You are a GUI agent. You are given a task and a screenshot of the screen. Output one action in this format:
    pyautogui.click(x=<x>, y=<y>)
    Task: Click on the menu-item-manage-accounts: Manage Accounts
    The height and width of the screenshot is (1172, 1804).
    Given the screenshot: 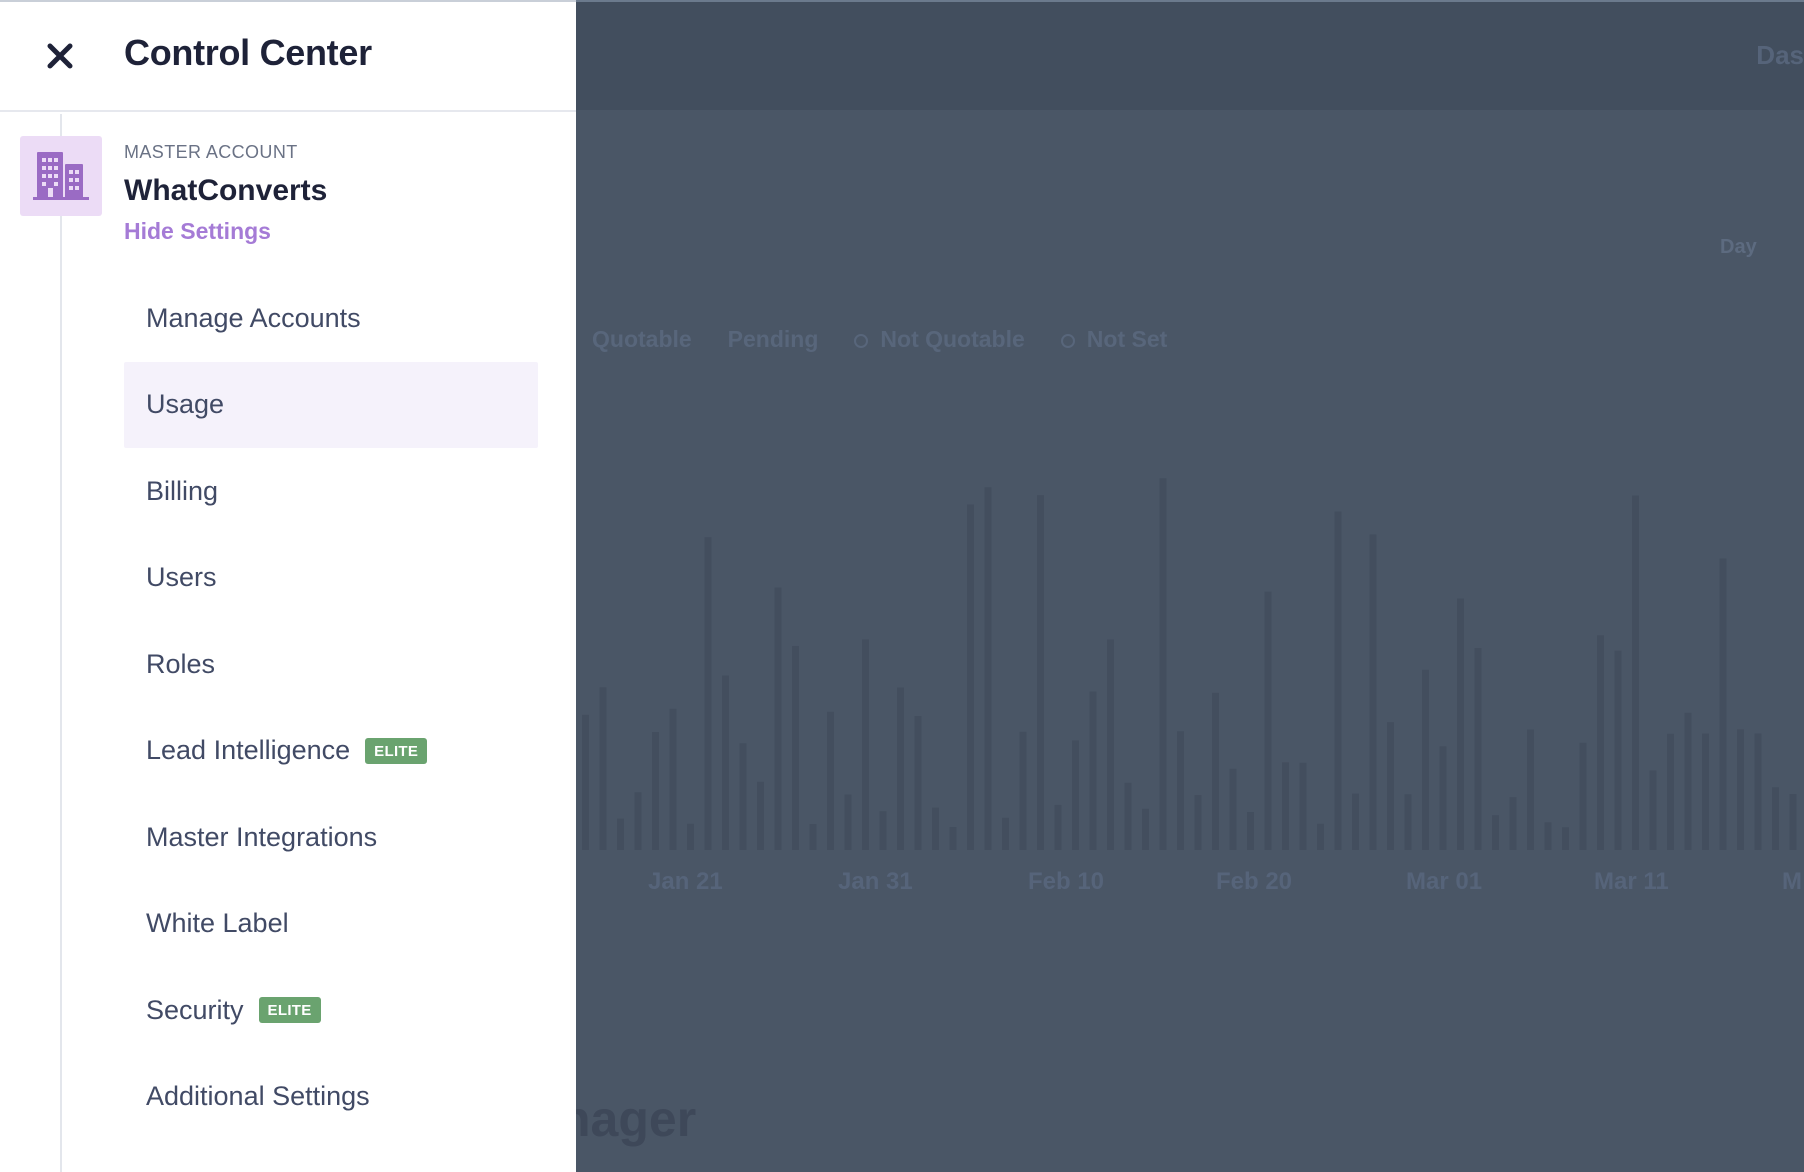 What is the action you would take?
    pyautogui.click(x=331, y=318)
    